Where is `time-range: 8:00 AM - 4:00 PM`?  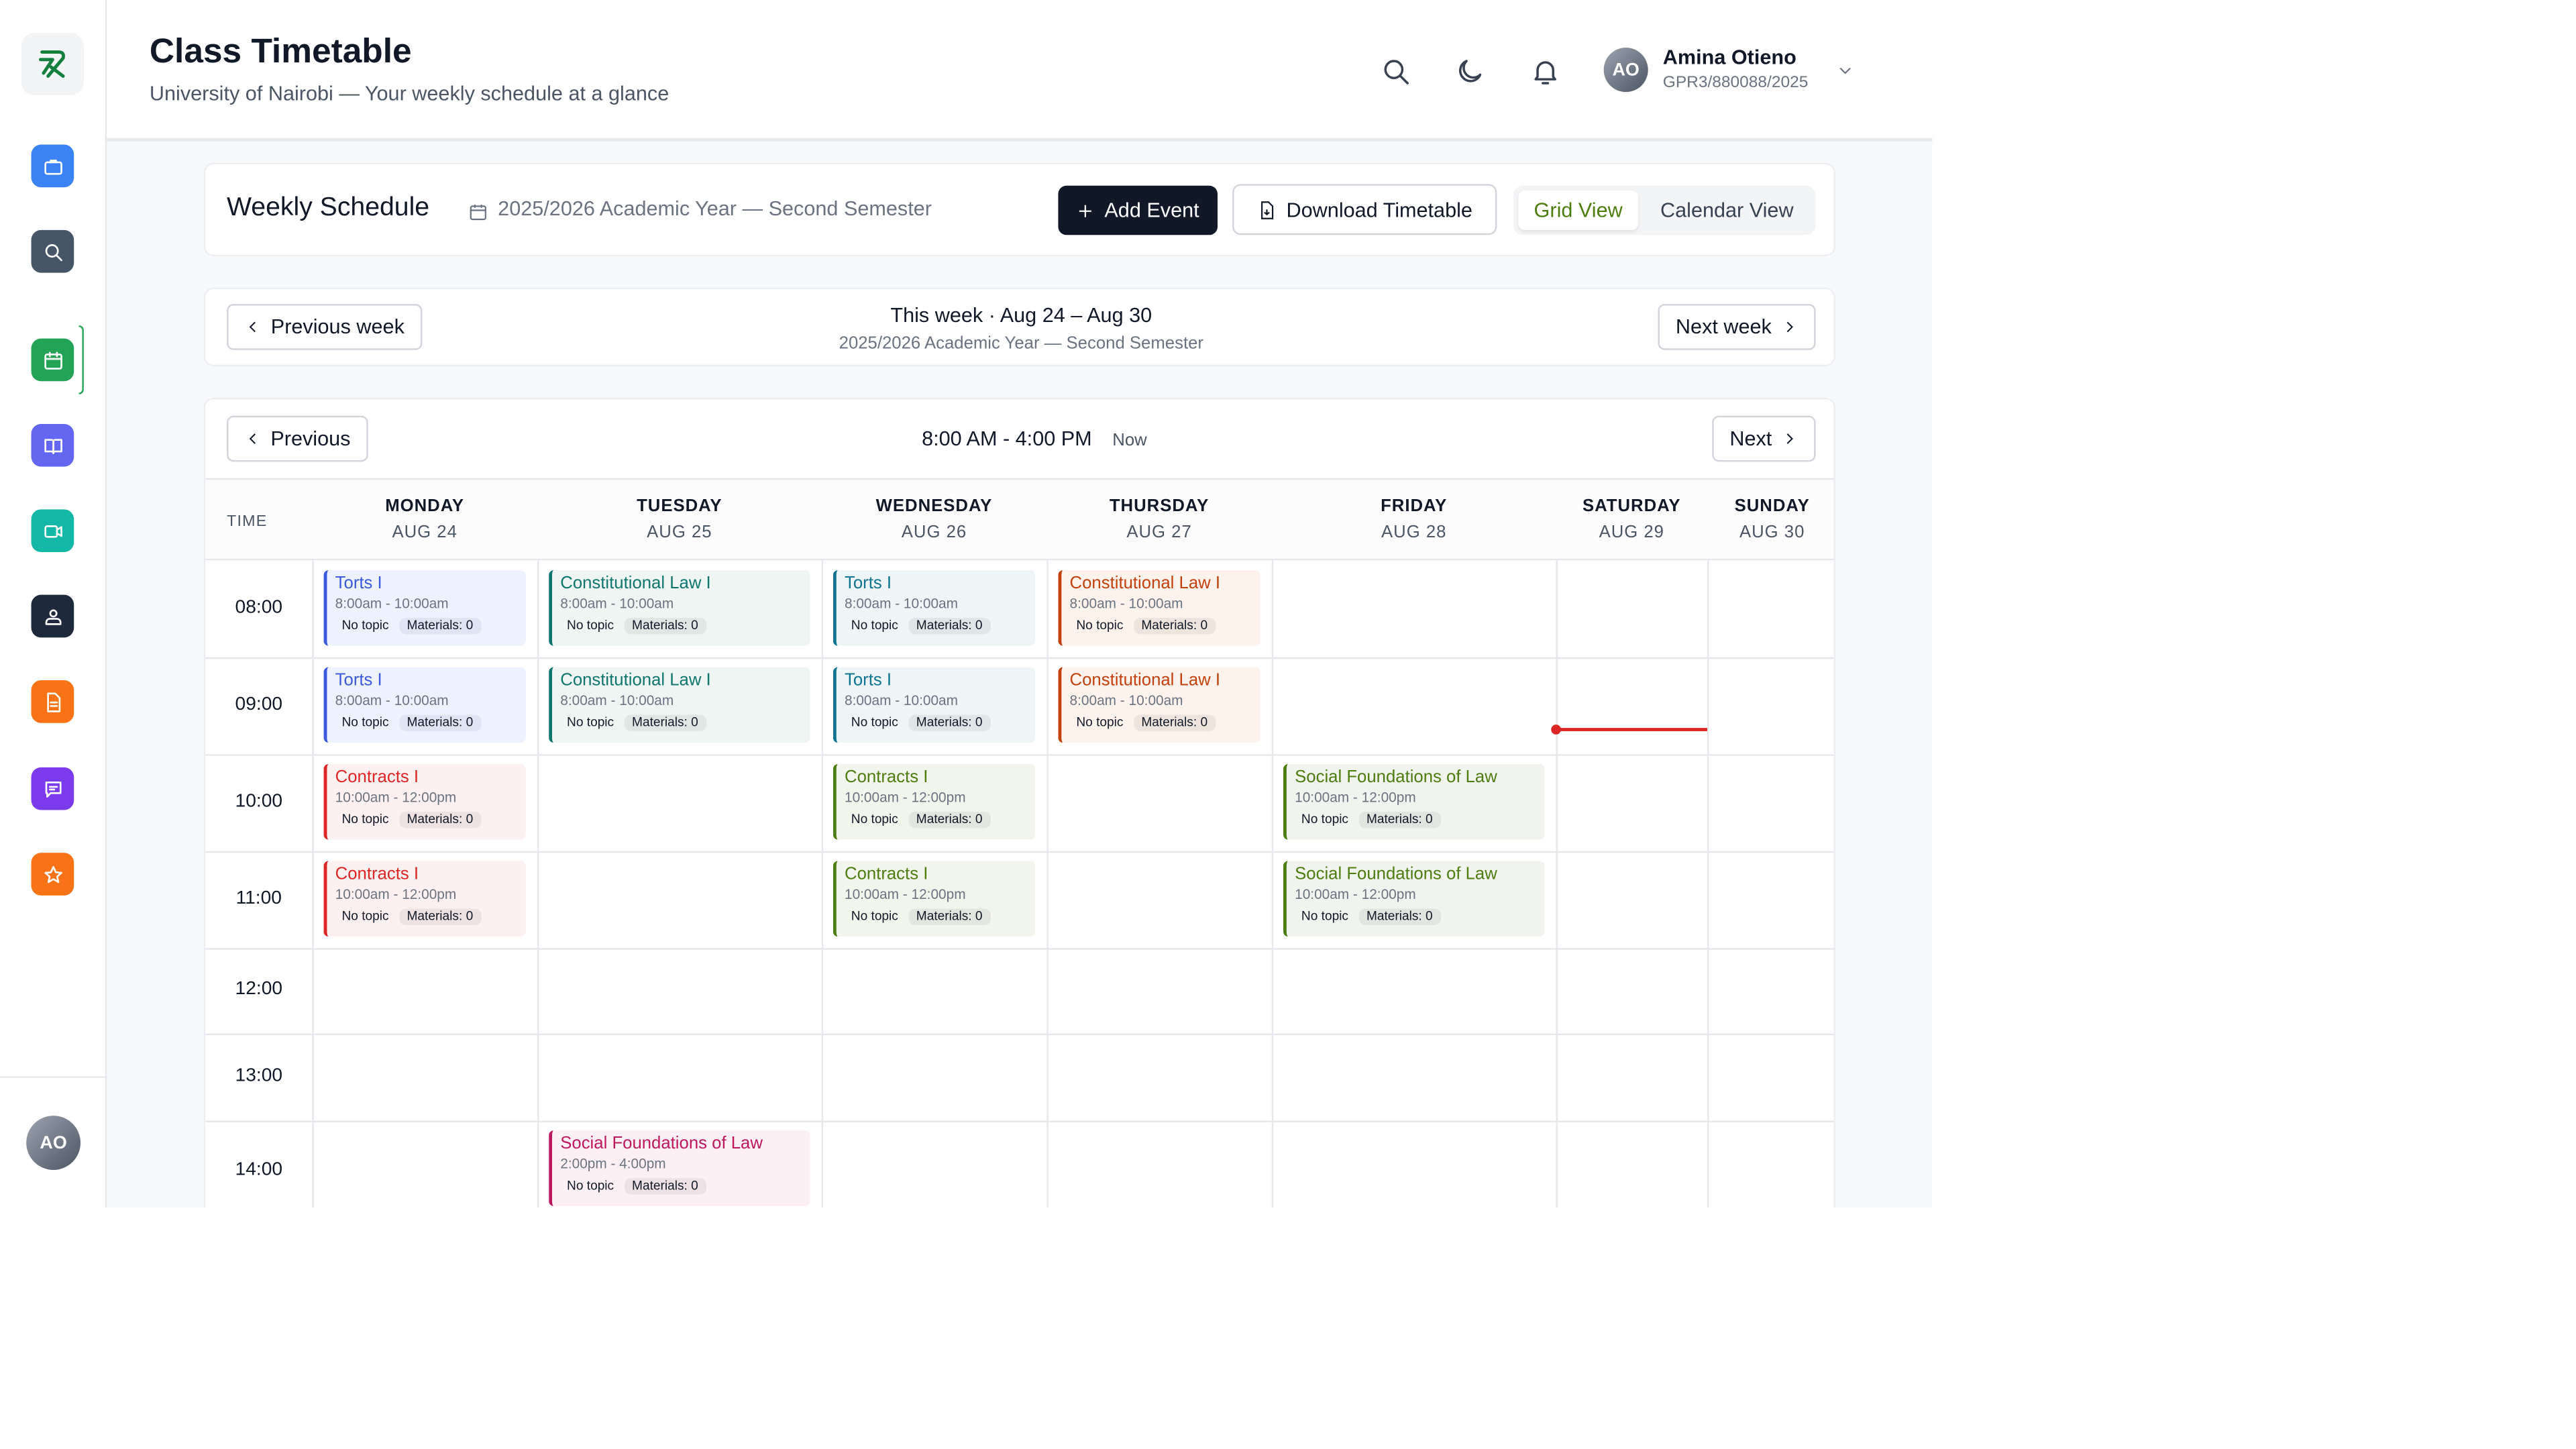
time-range: 8:00 AM - 4:00 PM is located at coordinates (1007, 439).